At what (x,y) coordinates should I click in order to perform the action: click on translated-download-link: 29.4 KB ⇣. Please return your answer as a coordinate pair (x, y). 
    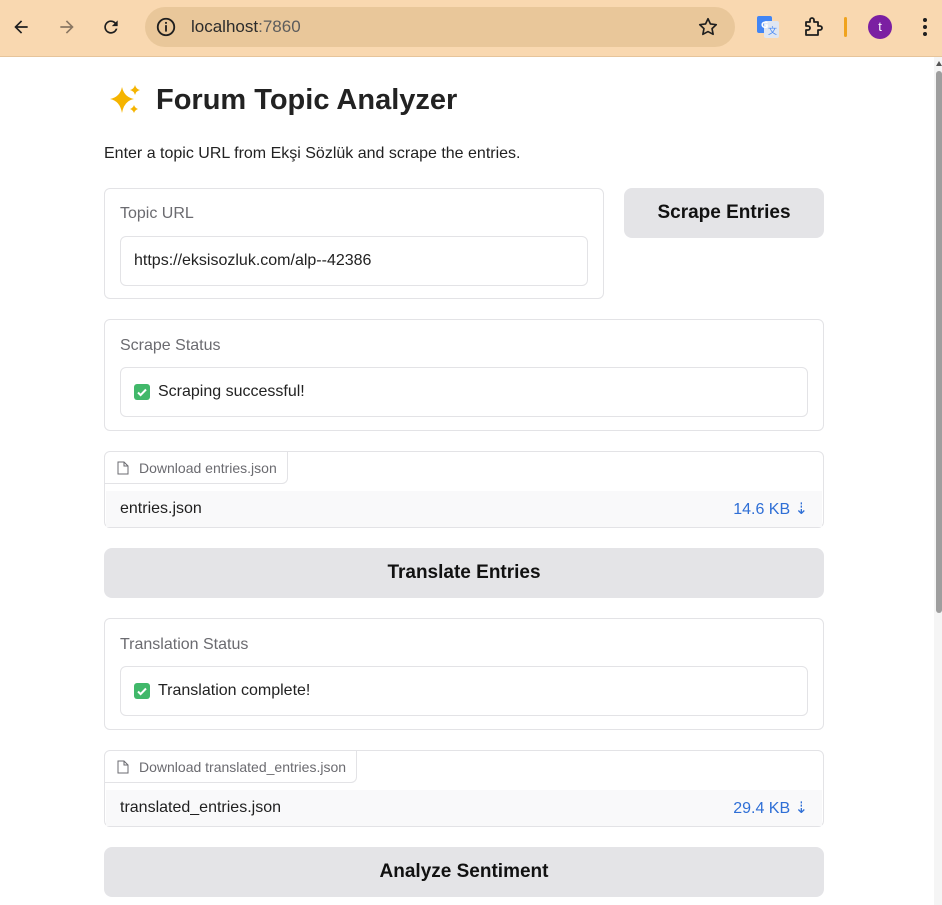
    Looking at the image, I should click on (770, 808).